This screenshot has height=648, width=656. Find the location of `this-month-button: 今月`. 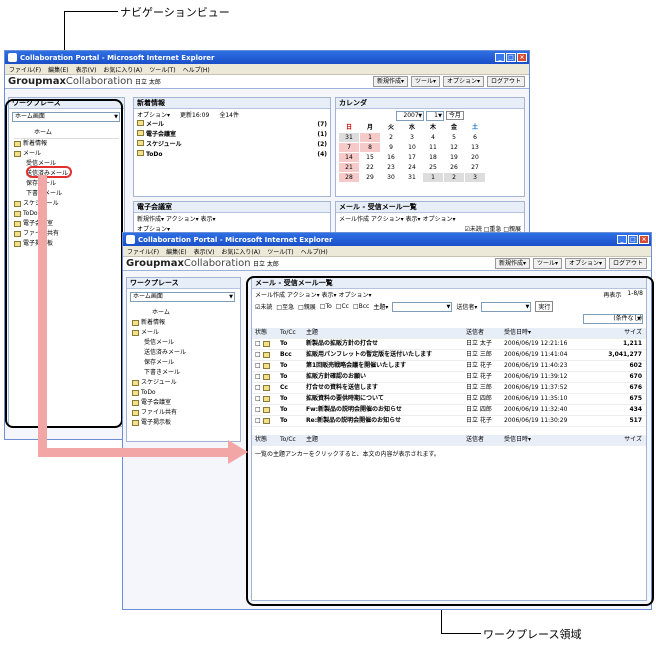

this-month-button: 今月 is located at coordinates (454, 115).